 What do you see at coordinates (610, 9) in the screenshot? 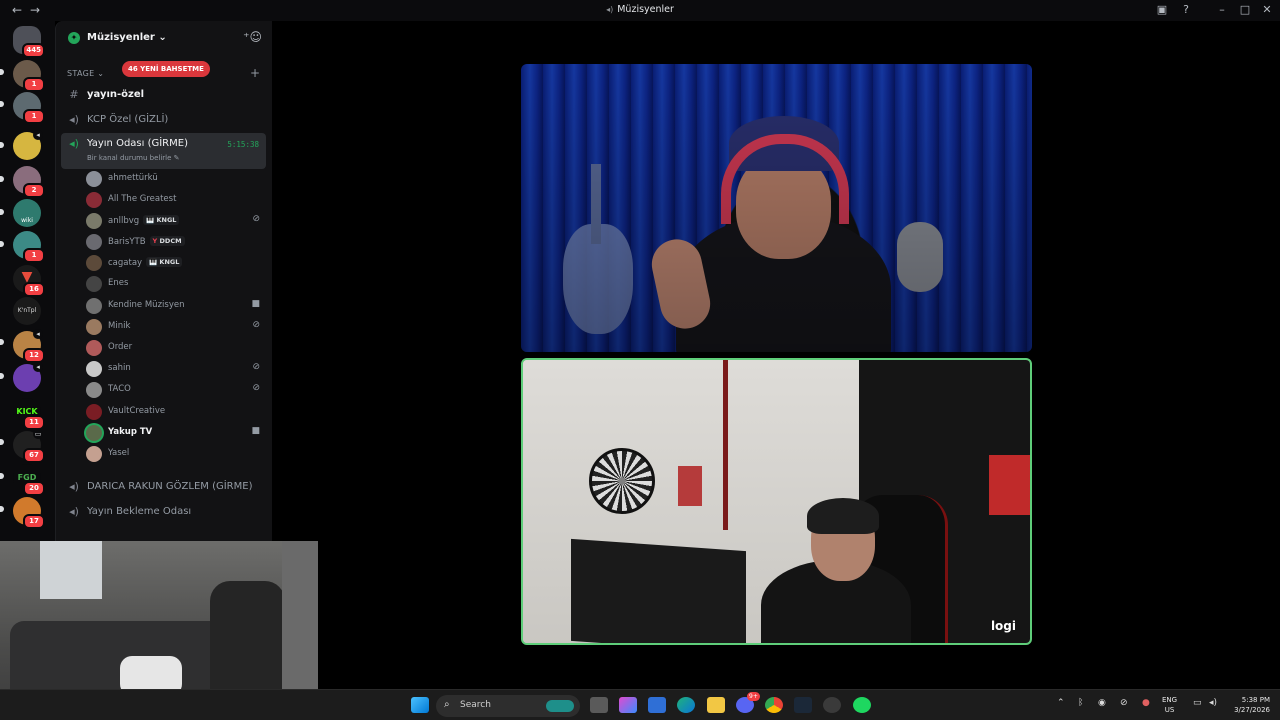
I see `speaker-icon: ◂)` at bounding box center [610, 9].